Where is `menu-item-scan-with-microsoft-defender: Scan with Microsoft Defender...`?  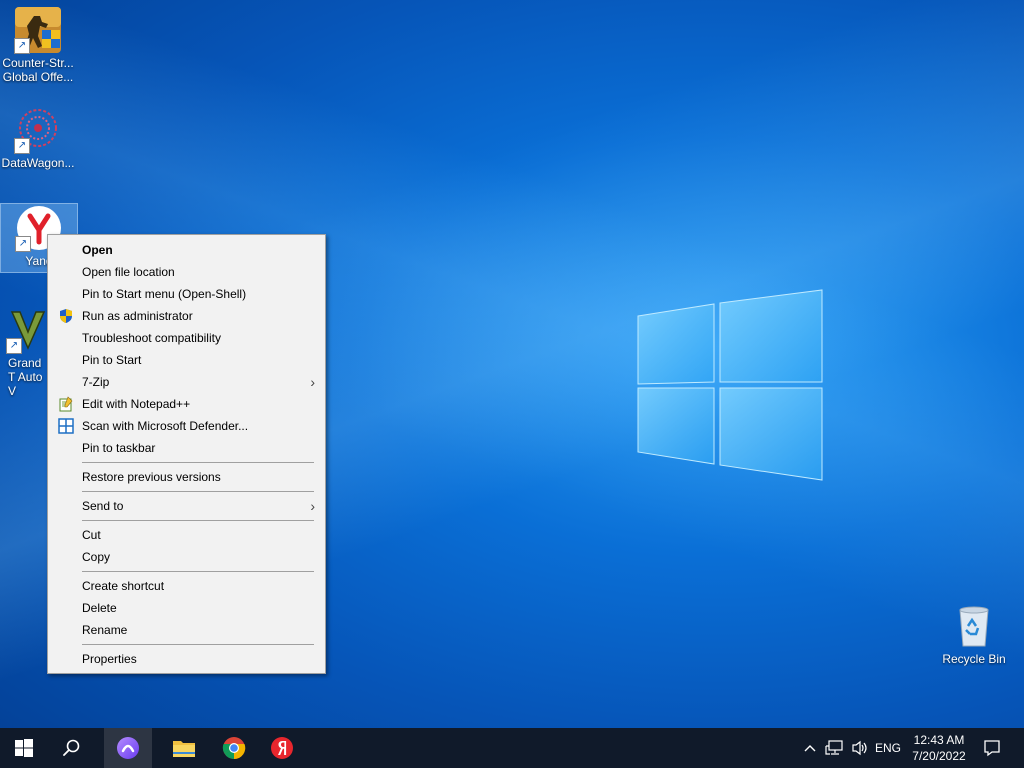 menu-item-scan-with-microsoft-defender: Scan with Microsoft Defender... is located at coordinates (186, 426).